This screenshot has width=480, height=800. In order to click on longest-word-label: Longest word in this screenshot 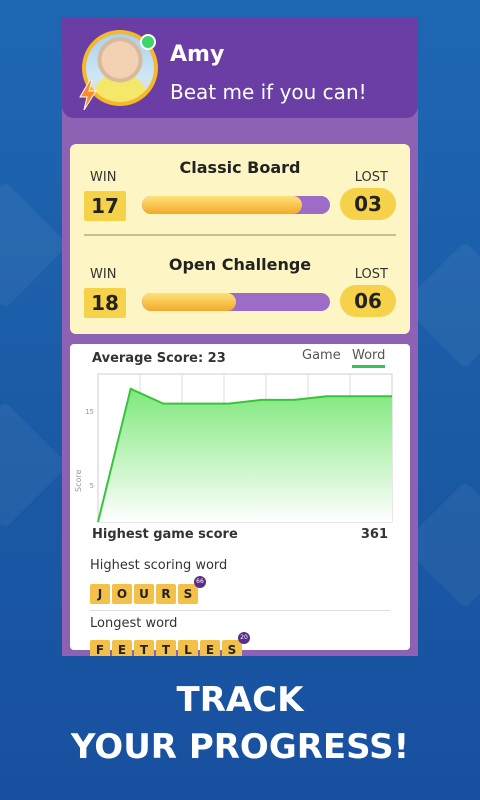, I will do `click(134, 623)`.